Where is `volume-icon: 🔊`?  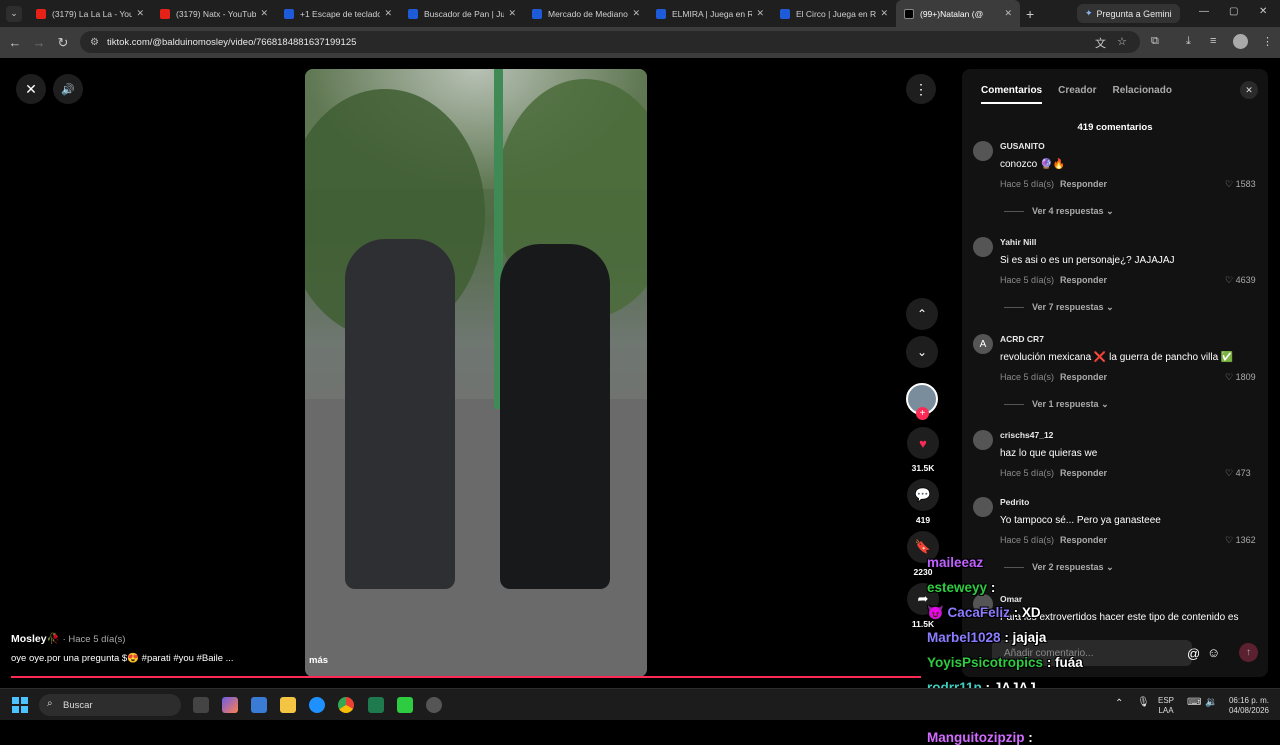 volume-icon: 🔊 is located at coordinates (68, 89).